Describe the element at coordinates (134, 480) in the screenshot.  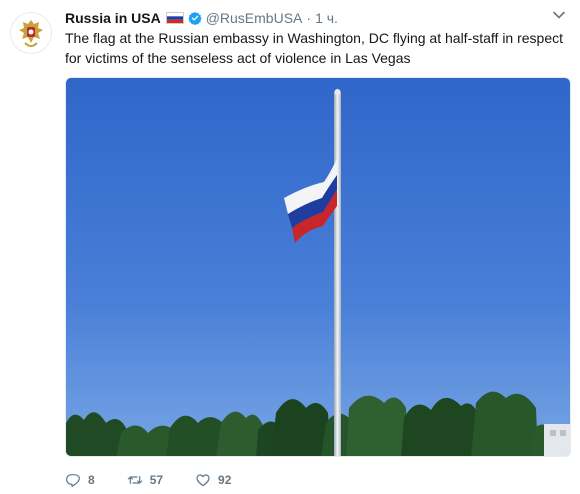
I see `retweet-icon` at that location.